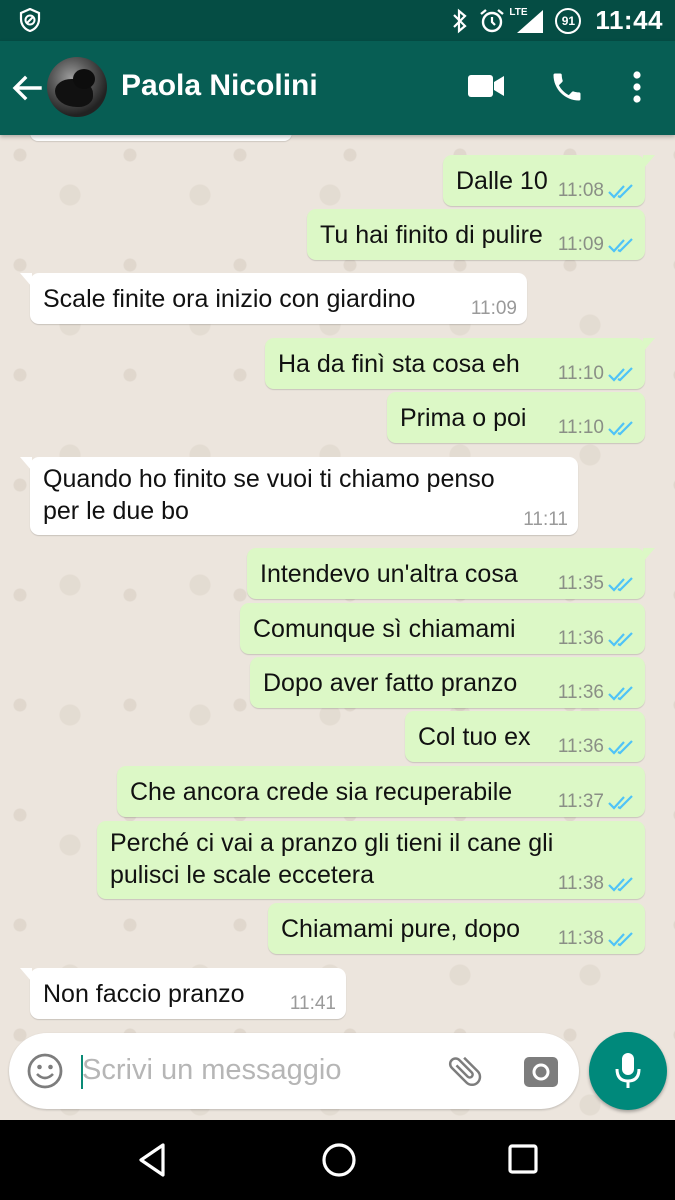 Image resolution: width=675 pixels, height=1200 pixels. Describe the element at coordinates (321, 792) in the screenshot. I see `message-text: Che ancora crede sia recuperabile` at that location.